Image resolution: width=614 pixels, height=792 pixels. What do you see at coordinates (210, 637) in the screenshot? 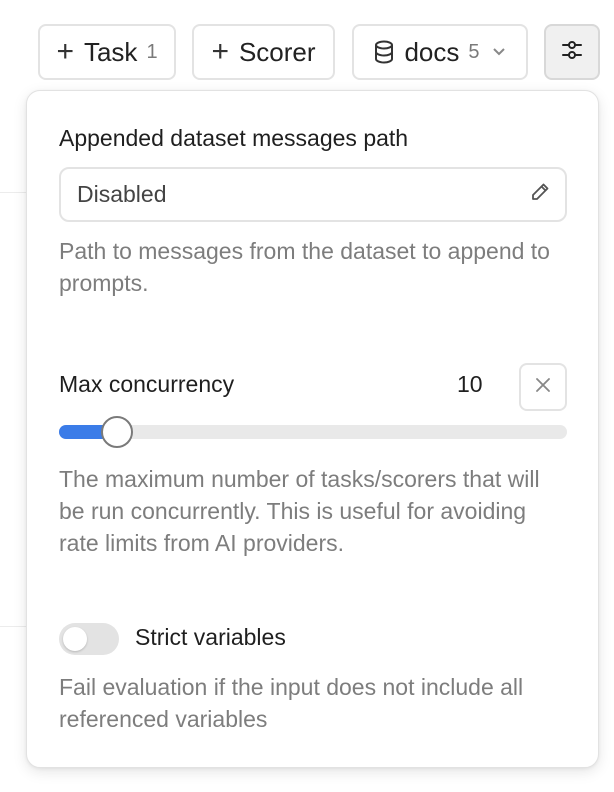
I see `strict-variables-label: Strict variables` at bounding box center [210, 637].